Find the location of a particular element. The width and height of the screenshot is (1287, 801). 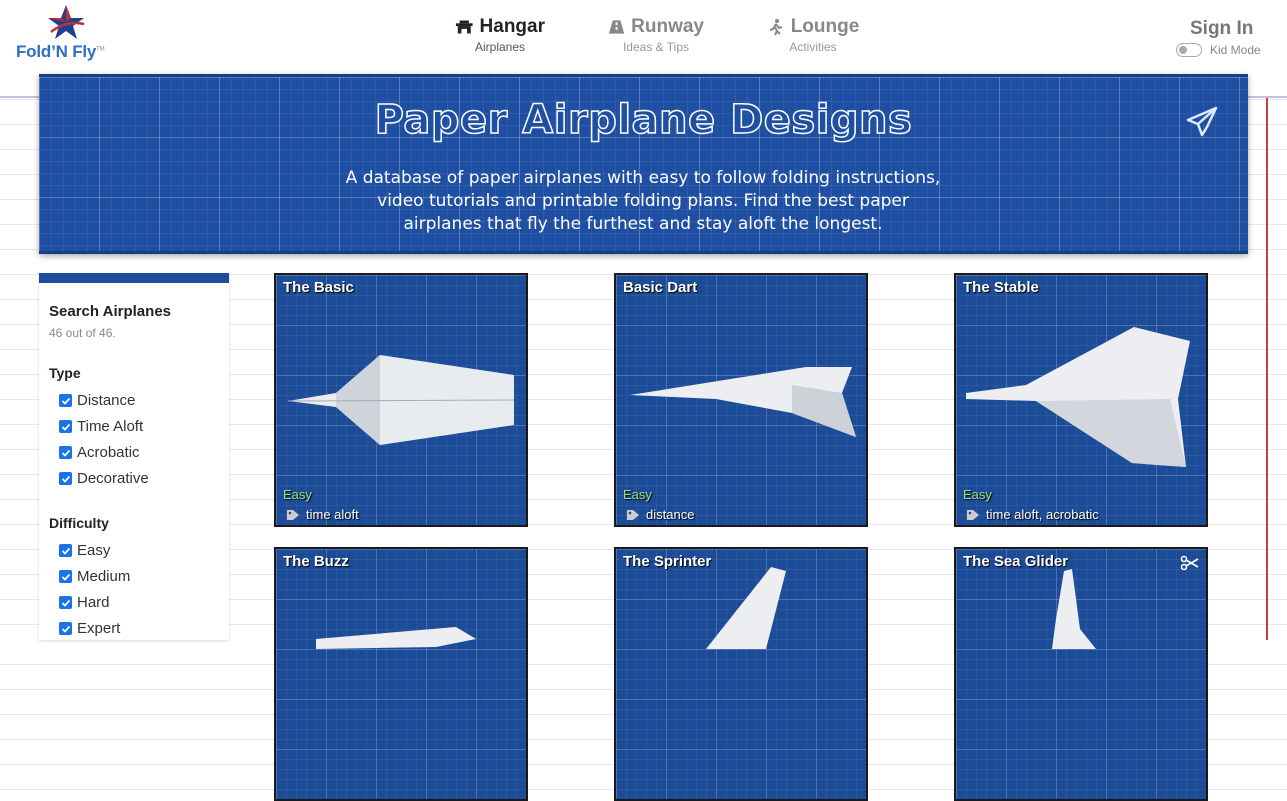

difficulty-filter-easy: Easy is located at coordinates (84, 550).